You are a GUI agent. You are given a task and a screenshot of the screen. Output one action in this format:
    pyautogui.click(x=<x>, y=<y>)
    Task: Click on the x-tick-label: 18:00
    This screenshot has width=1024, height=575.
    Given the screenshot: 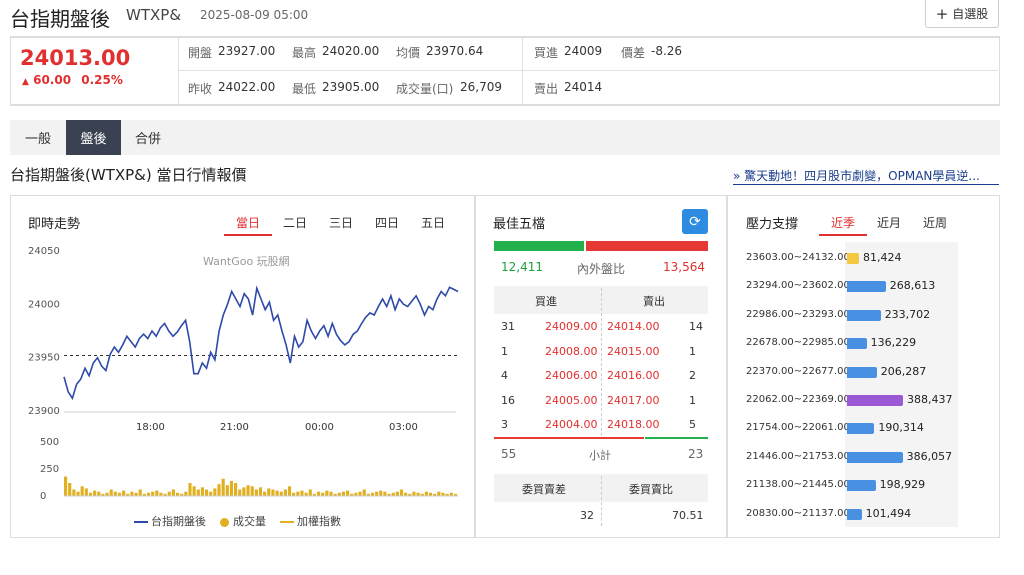 What is the action you would take?
    pyautogui.click(x=150, y=427)
    